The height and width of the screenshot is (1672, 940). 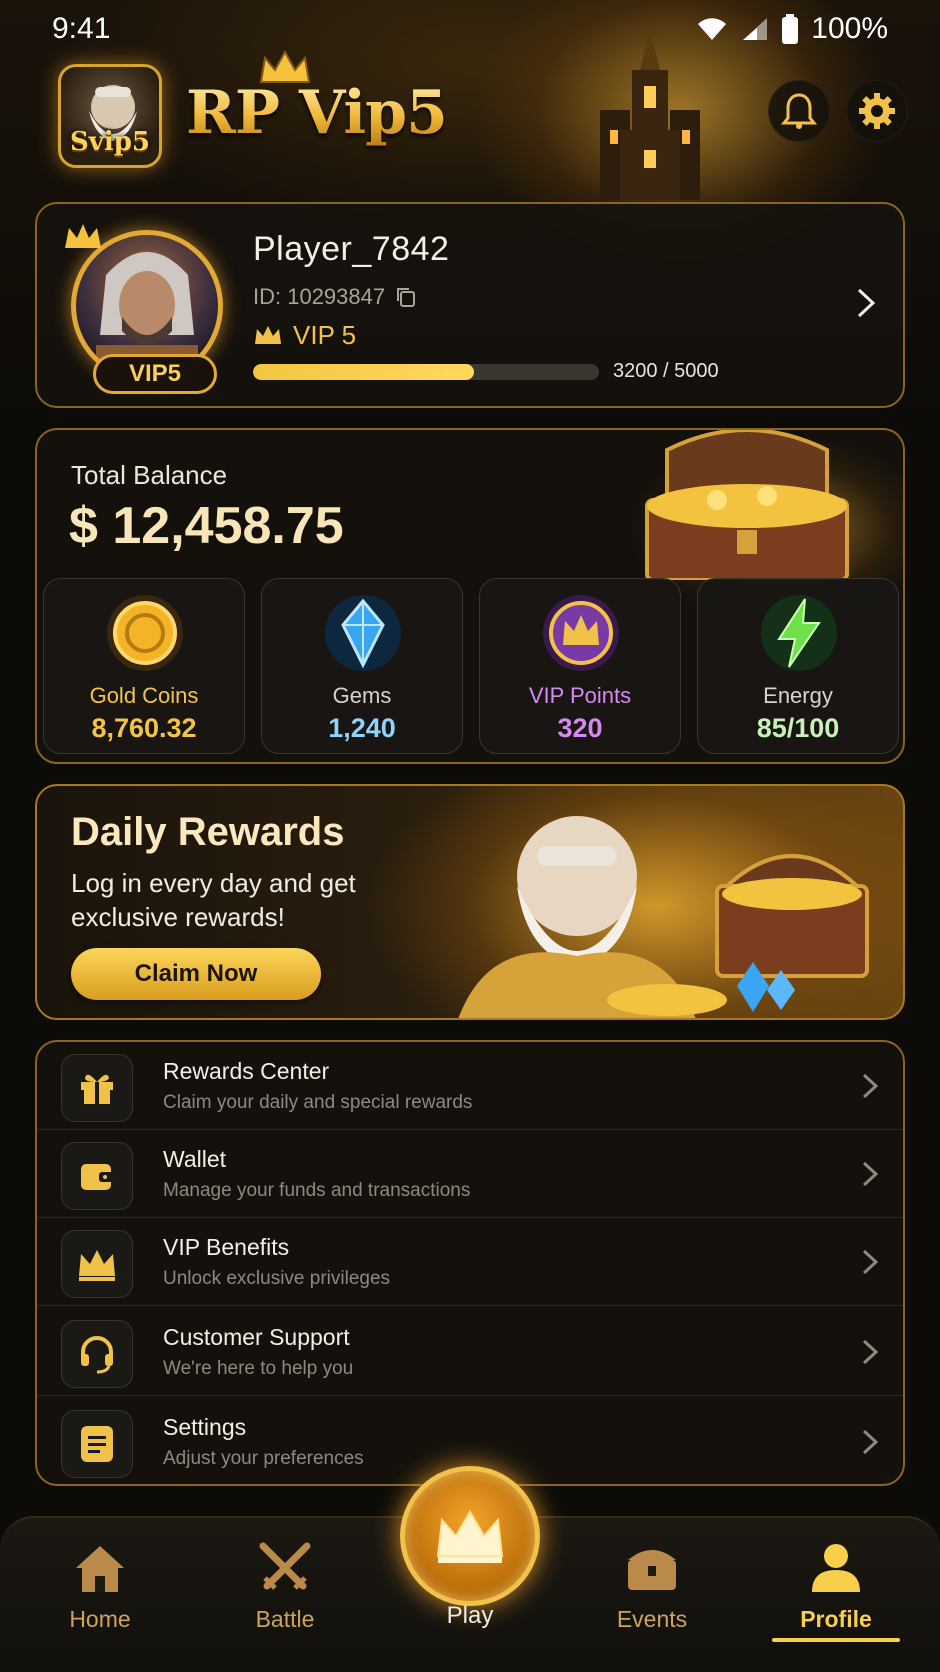 I want to click on menu-title: Customer Support, so click(x=256, y=1337).